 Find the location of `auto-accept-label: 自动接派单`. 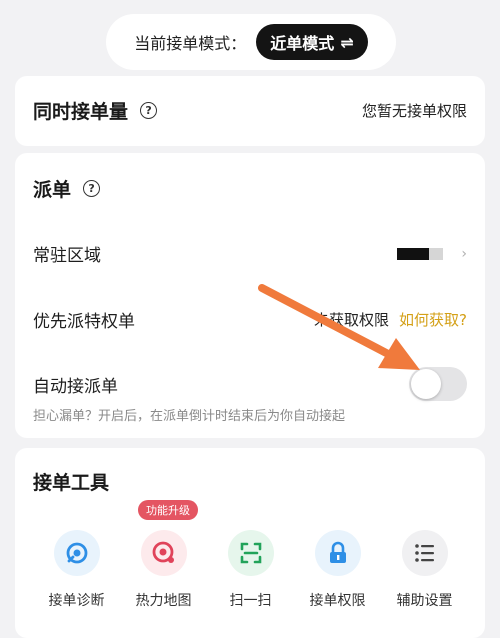

auto-accept-label: 自动接派单 is located at coordinates (75, 386).